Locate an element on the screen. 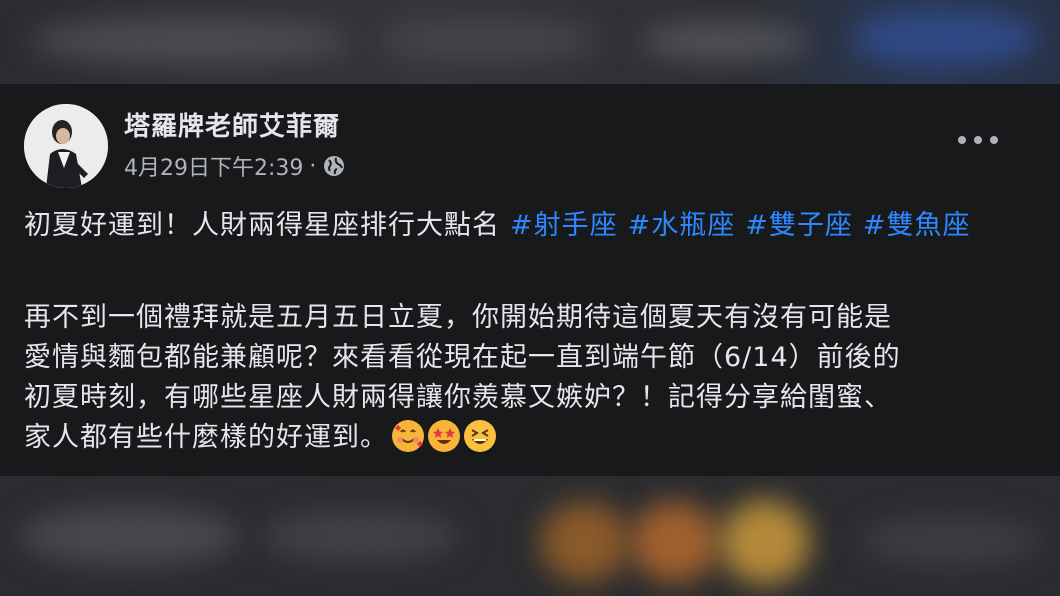  grinning-squinting-face-emoji-icon is located at coordinates (480, 436).